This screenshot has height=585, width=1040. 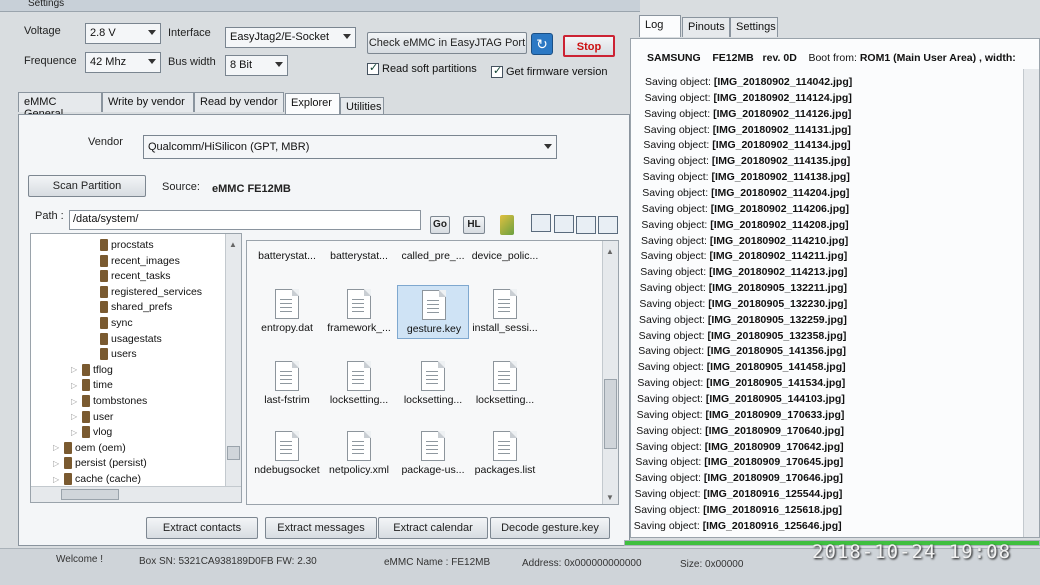 What do you see at coordinates (706, 27) in the screenshot?
I see `tab-pinouts: Pinouts` at bounding box center [706, 27].